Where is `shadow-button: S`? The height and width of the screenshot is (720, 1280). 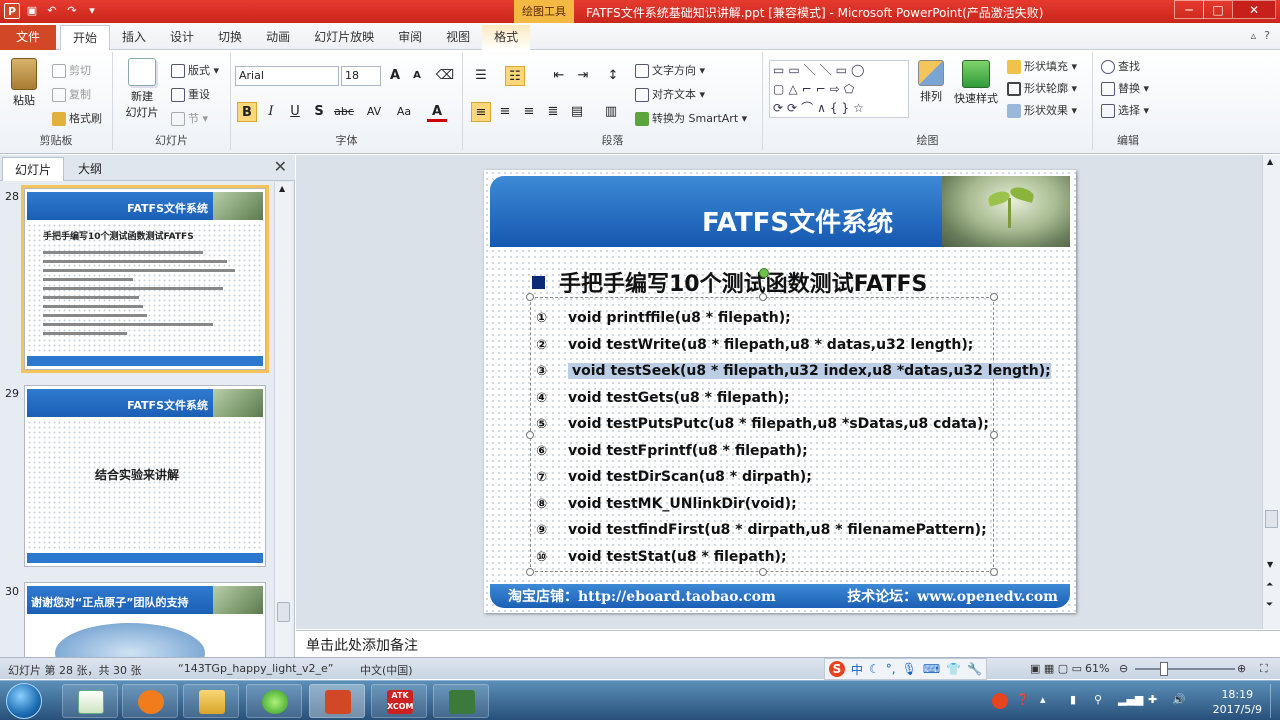 shadow-button: S is located at coordinates (319, 112).